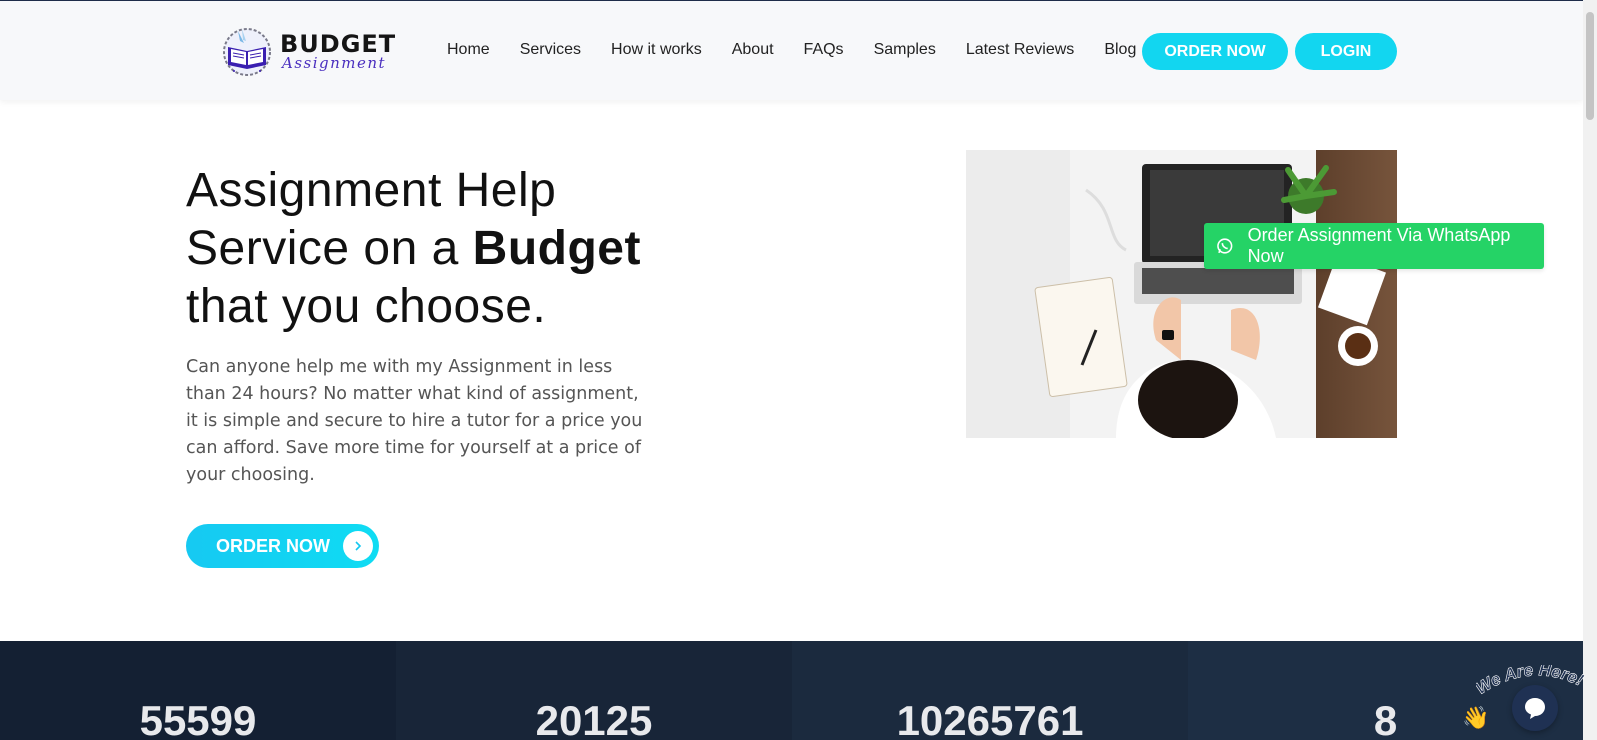 The height and width of the screenshot is (740, 1597). I want to click on chat-widget-button, so click(1535, 708).